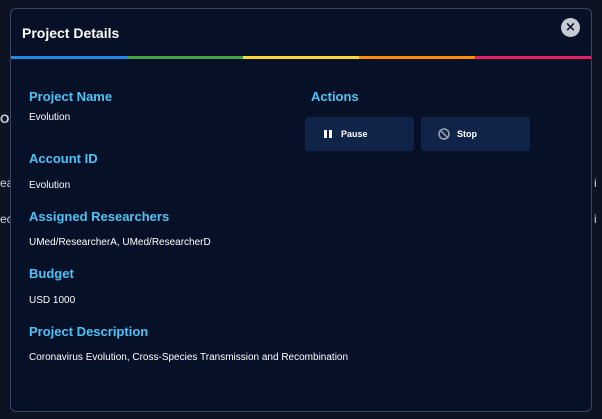 The height and width of the screenshot is (419, 602). I want to click on close-button: ×, so click(570, 27).